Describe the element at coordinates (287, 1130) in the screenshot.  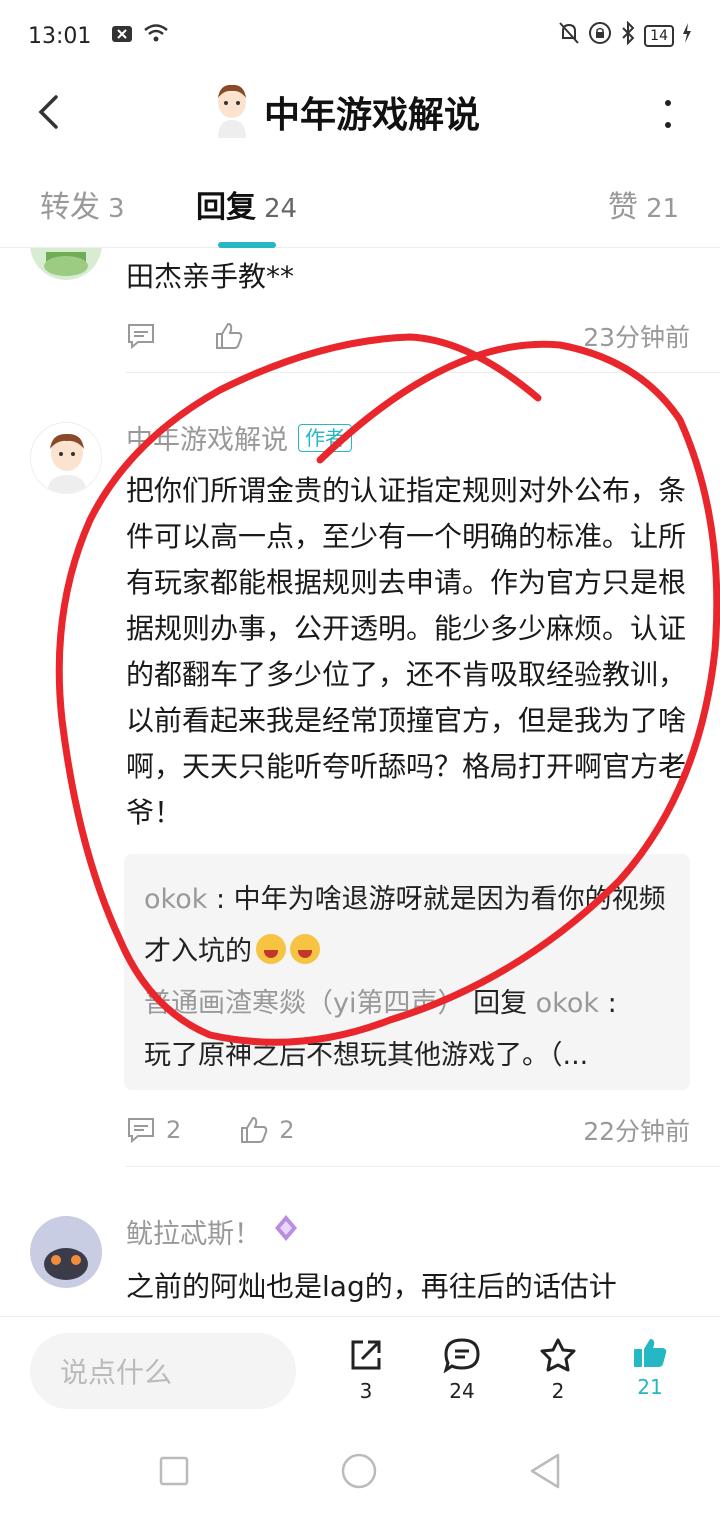
I see `like-count: 2` at that location.